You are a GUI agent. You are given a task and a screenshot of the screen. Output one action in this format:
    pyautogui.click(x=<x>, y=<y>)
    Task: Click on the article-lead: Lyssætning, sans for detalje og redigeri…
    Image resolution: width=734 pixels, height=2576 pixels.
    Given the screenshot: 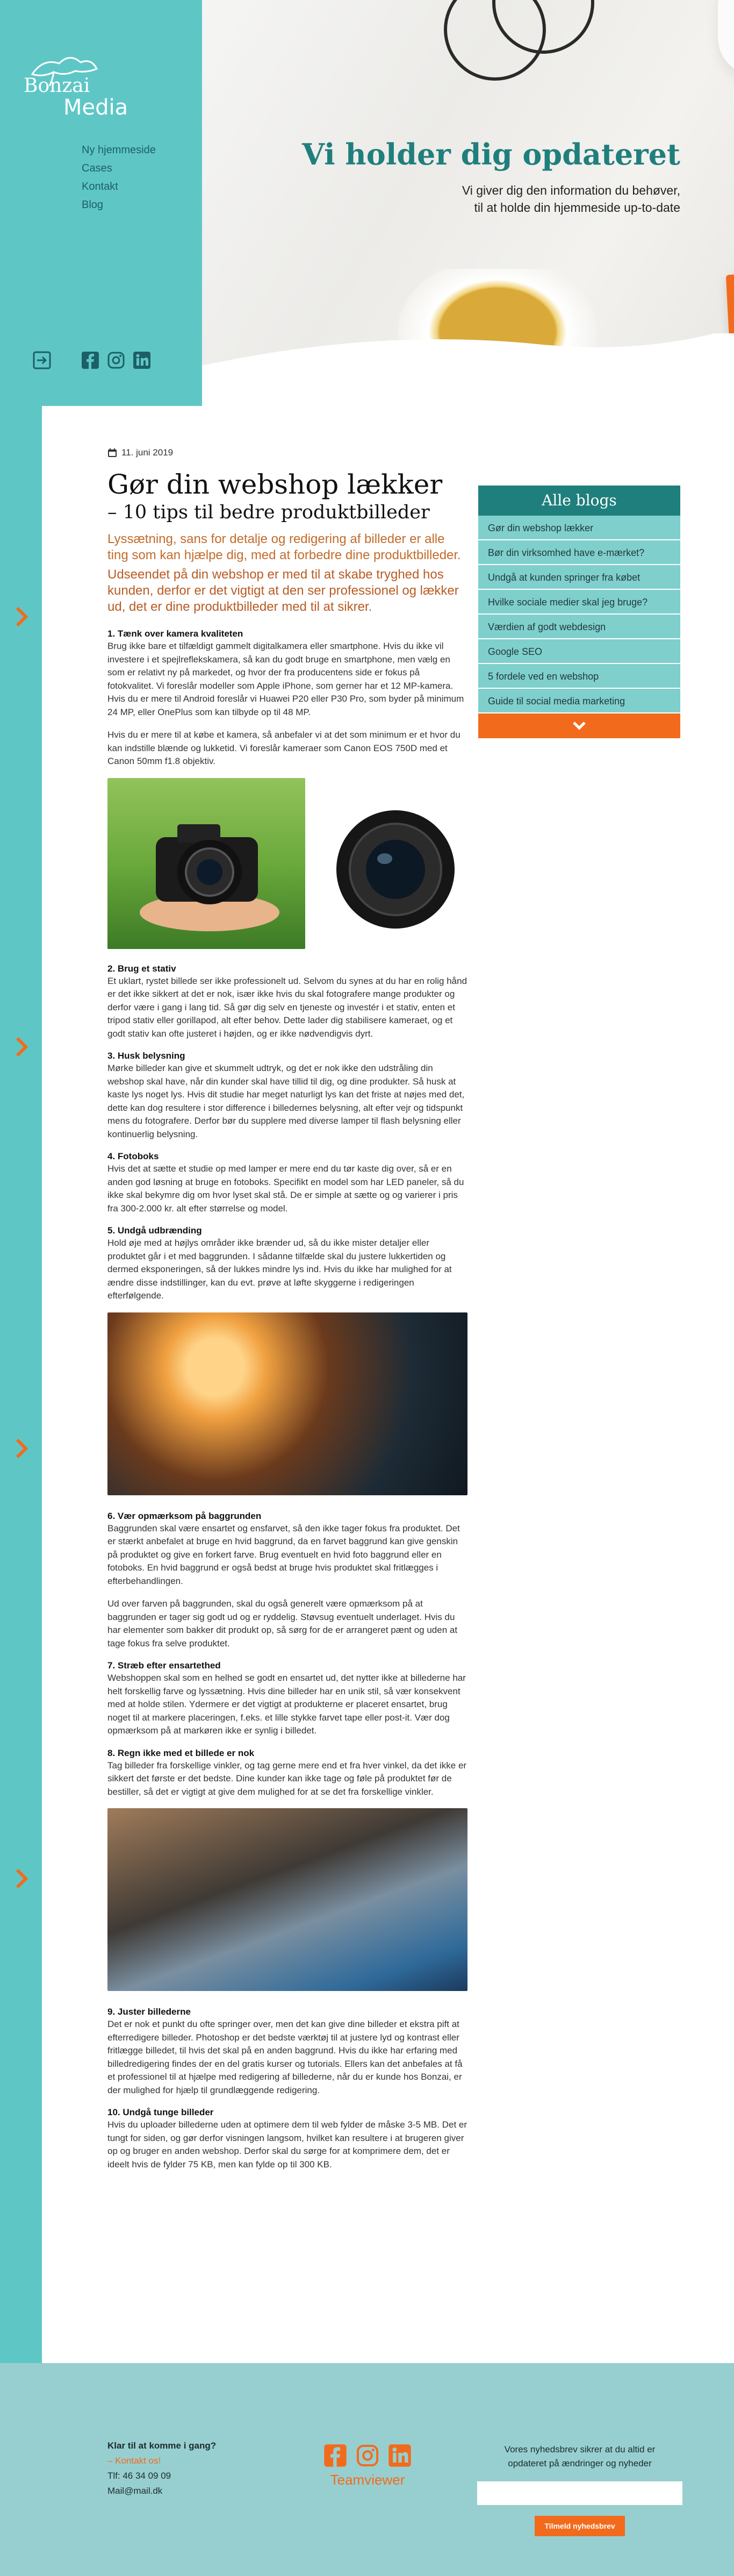 What is the action you would take?
    pyautogui.click(x=284, y=547)
    